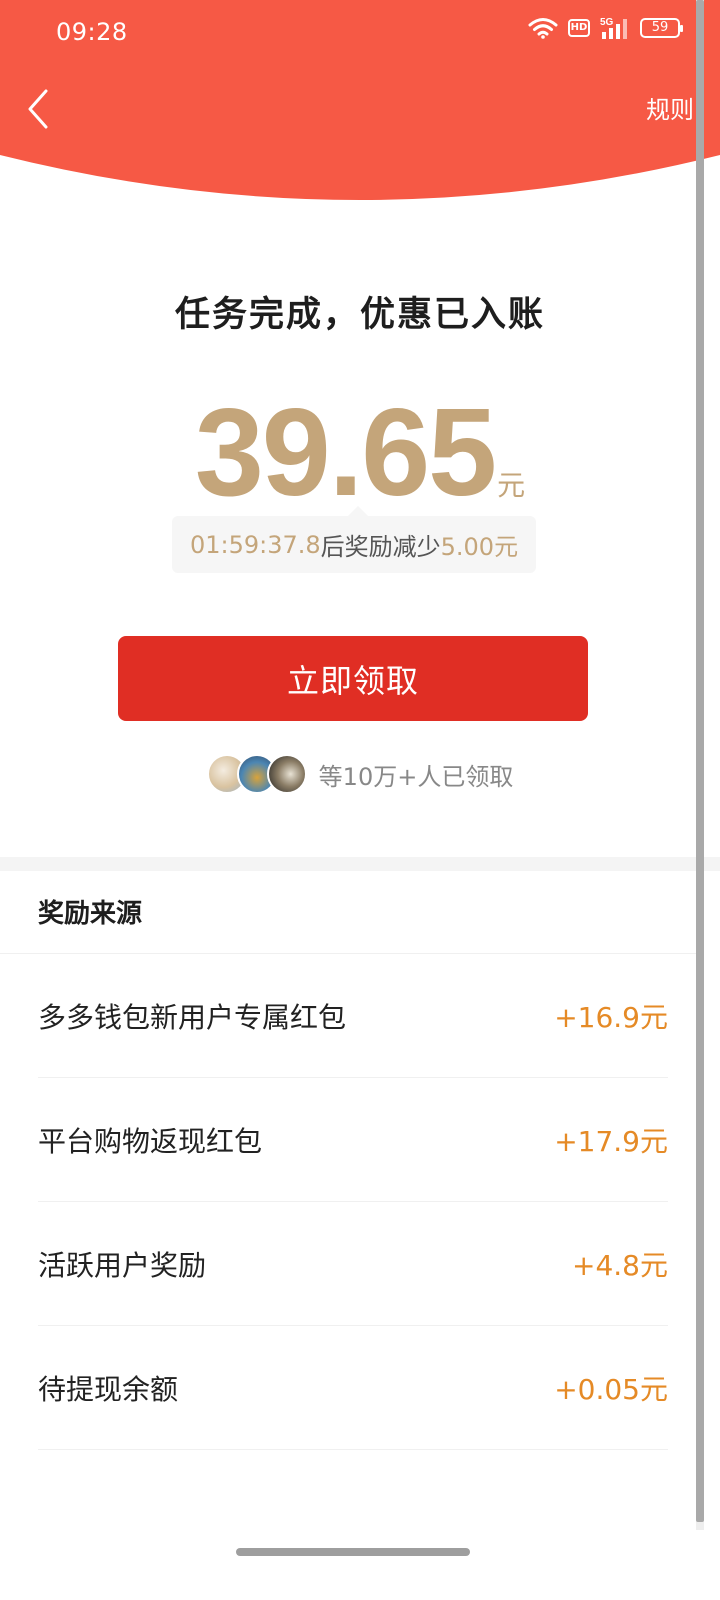  Describe the element at coordinates (192, 1017) in the screenshot. I see `reward-source-name: 多多钱包新用户专属红包` at that location.